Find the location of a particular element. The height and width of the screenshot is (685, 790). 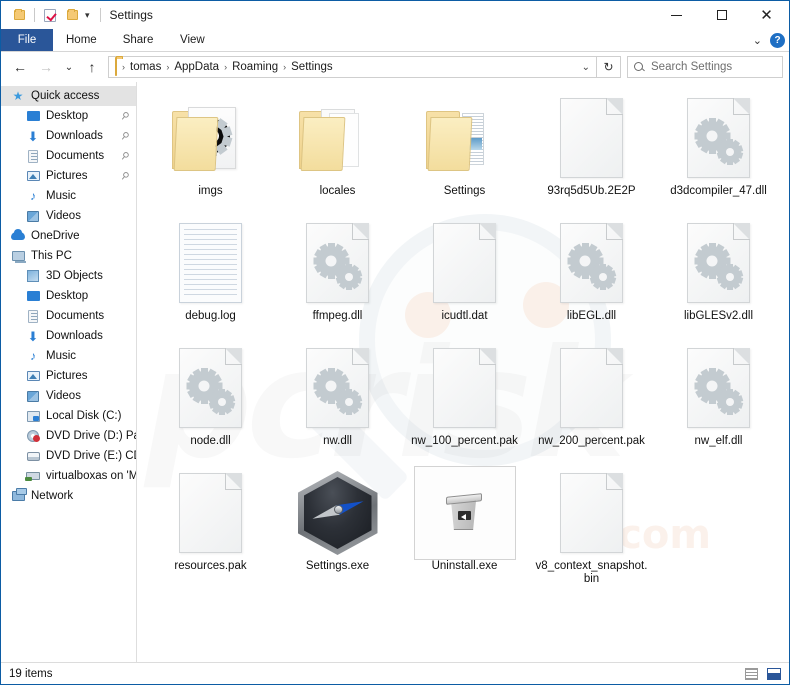

sidebar-item-dvd-drive-d-paral: DVD Drive (D:) Paral is located at coordinates (68, 436).